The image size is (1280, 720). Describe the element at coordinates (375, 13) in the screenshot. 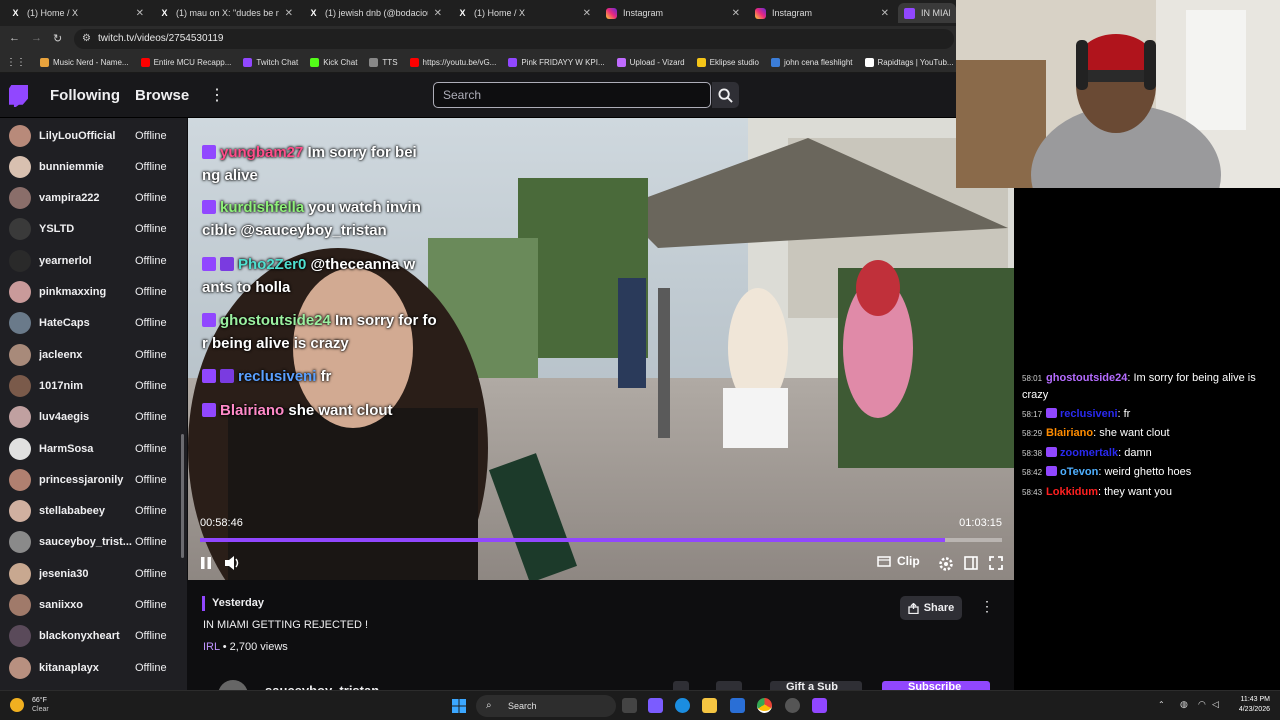

I see `browser-tab-3: X (1) jewish dnb (@bodaciou ✕` at that location.